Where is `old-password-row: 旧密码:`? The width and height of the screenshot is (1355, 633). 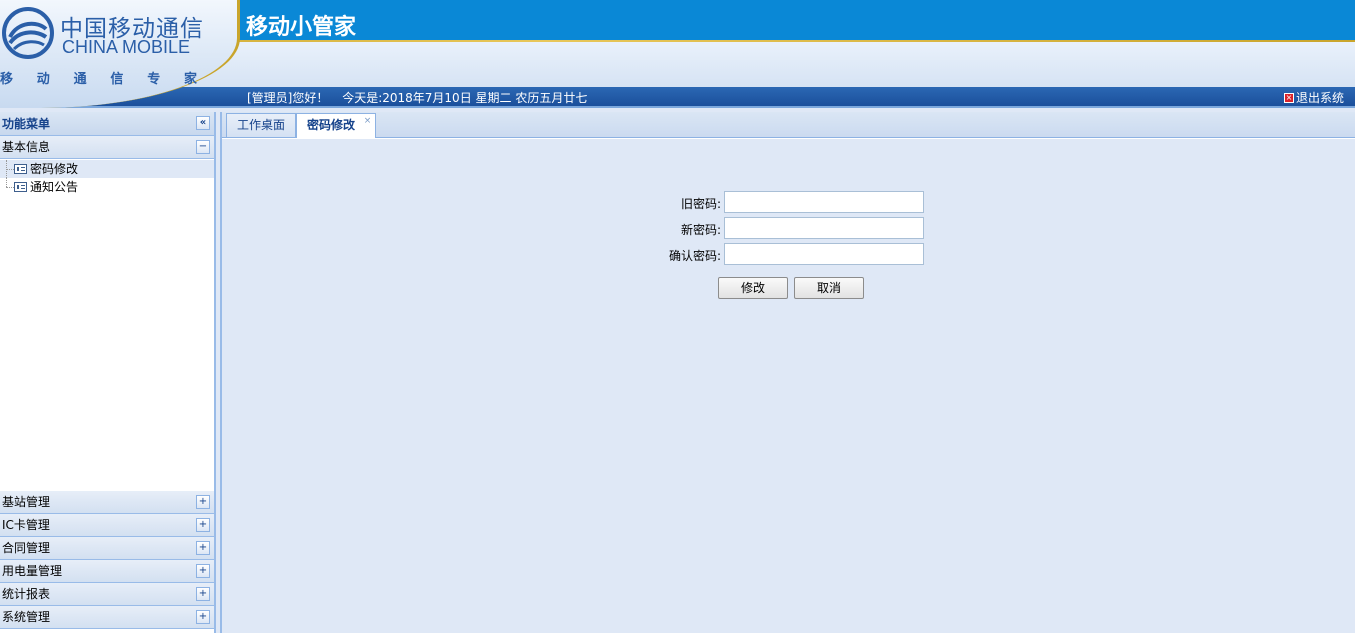
old-password-row: 旧密码: is located at coordinates (797, 204).